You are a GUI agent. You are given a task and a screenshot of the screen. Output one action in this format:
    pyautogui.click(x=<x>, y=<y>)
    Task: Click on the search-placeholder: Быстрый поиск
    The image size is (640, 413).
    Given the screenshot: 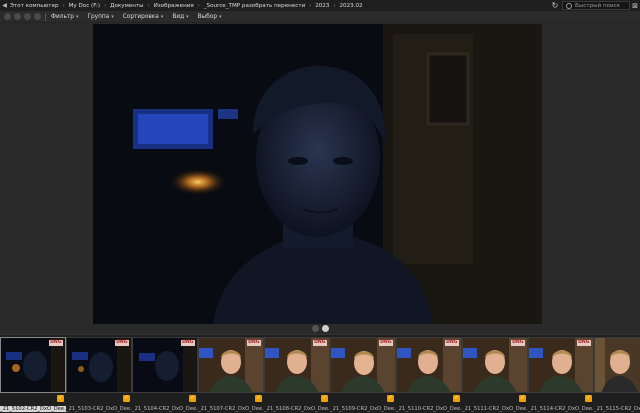 What is the action you would take?
    pyautogui.click(x=598, y=5)
    